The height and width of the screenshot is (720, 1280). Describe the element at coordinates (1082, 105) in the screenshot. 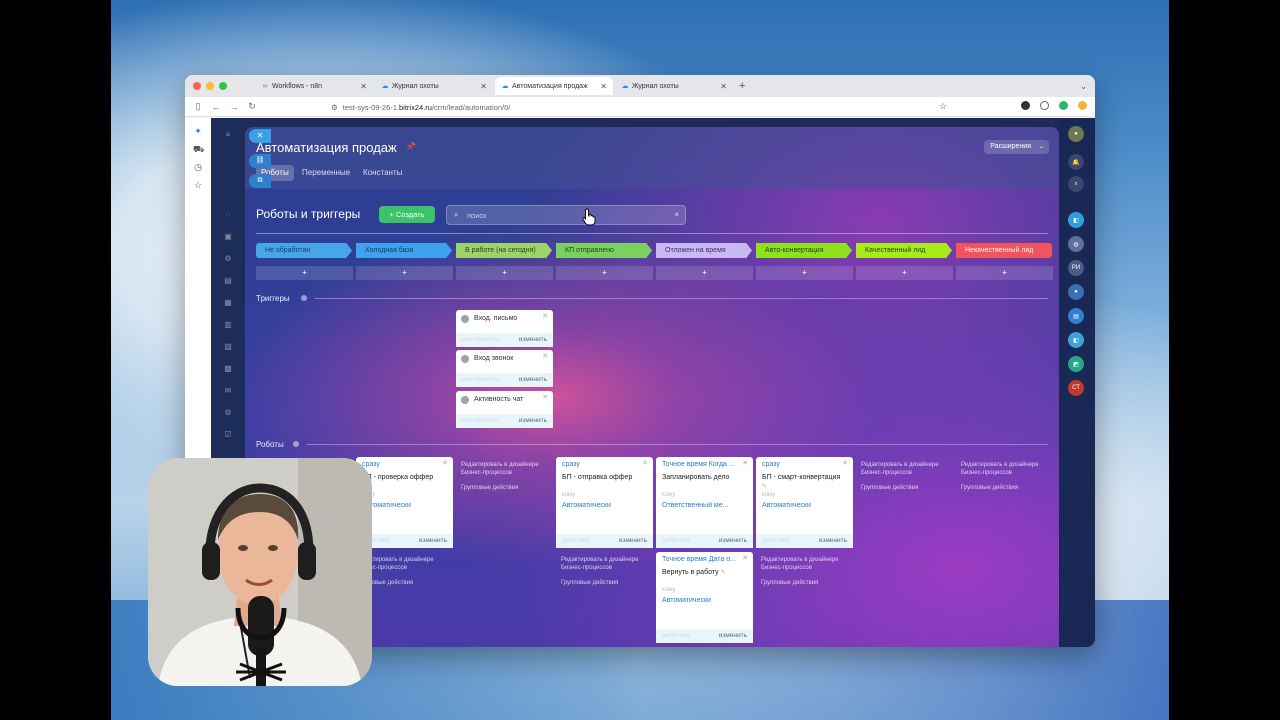

I see `menu-icon` at that location.